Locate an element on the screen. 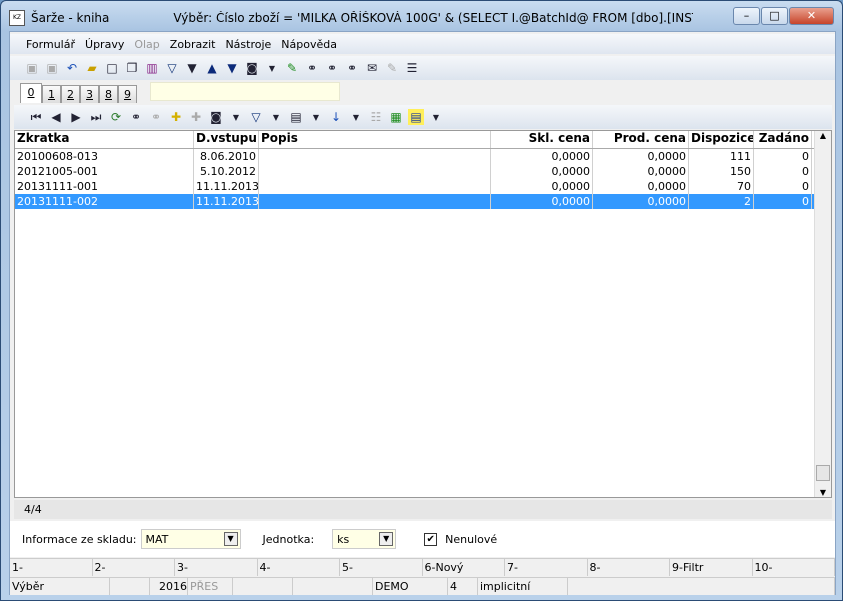  excel-icon: ✎ is located at coordinates (292, 68).